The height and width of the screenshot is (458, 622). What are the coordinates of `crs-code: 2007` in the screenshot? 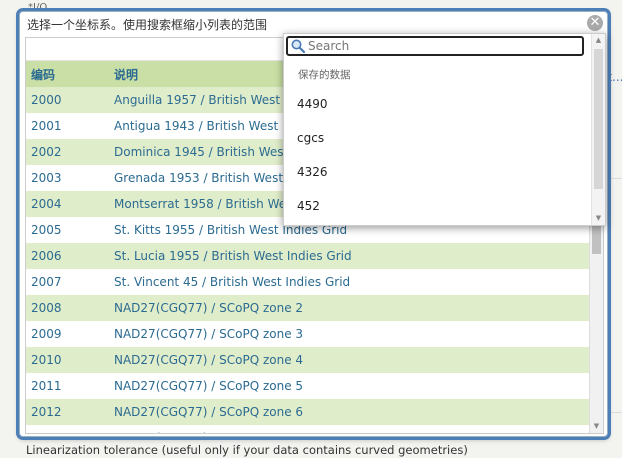 It's located at (46, 282).